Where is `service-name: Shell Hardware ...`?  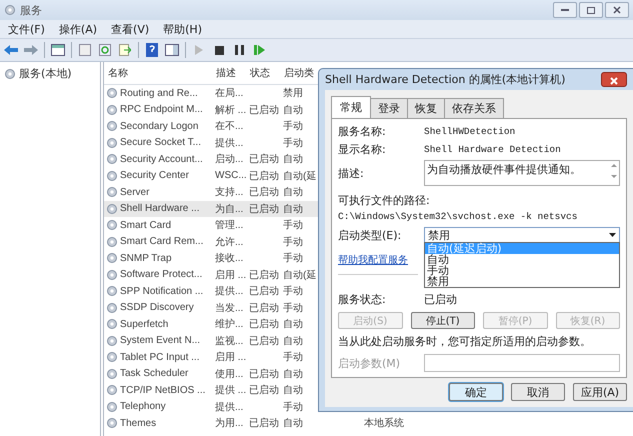
service-name: Shell Hardware ... is located at coordinates (160, 208).